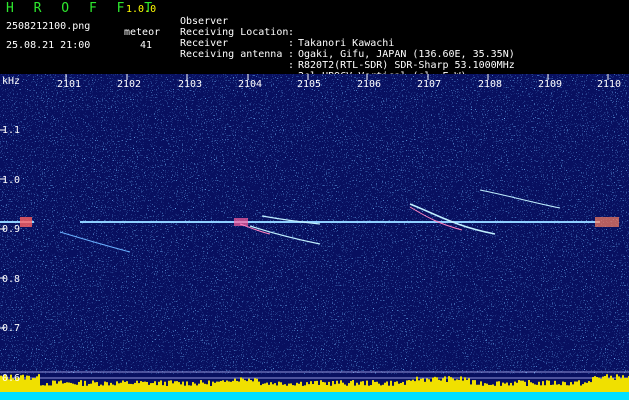 The height and width of the screenshot is (400, 629). What do you see at coordinates (48, 26) in the screenshot?
I see `file-name: 2508212100.png` at bounding box center [48, 26].